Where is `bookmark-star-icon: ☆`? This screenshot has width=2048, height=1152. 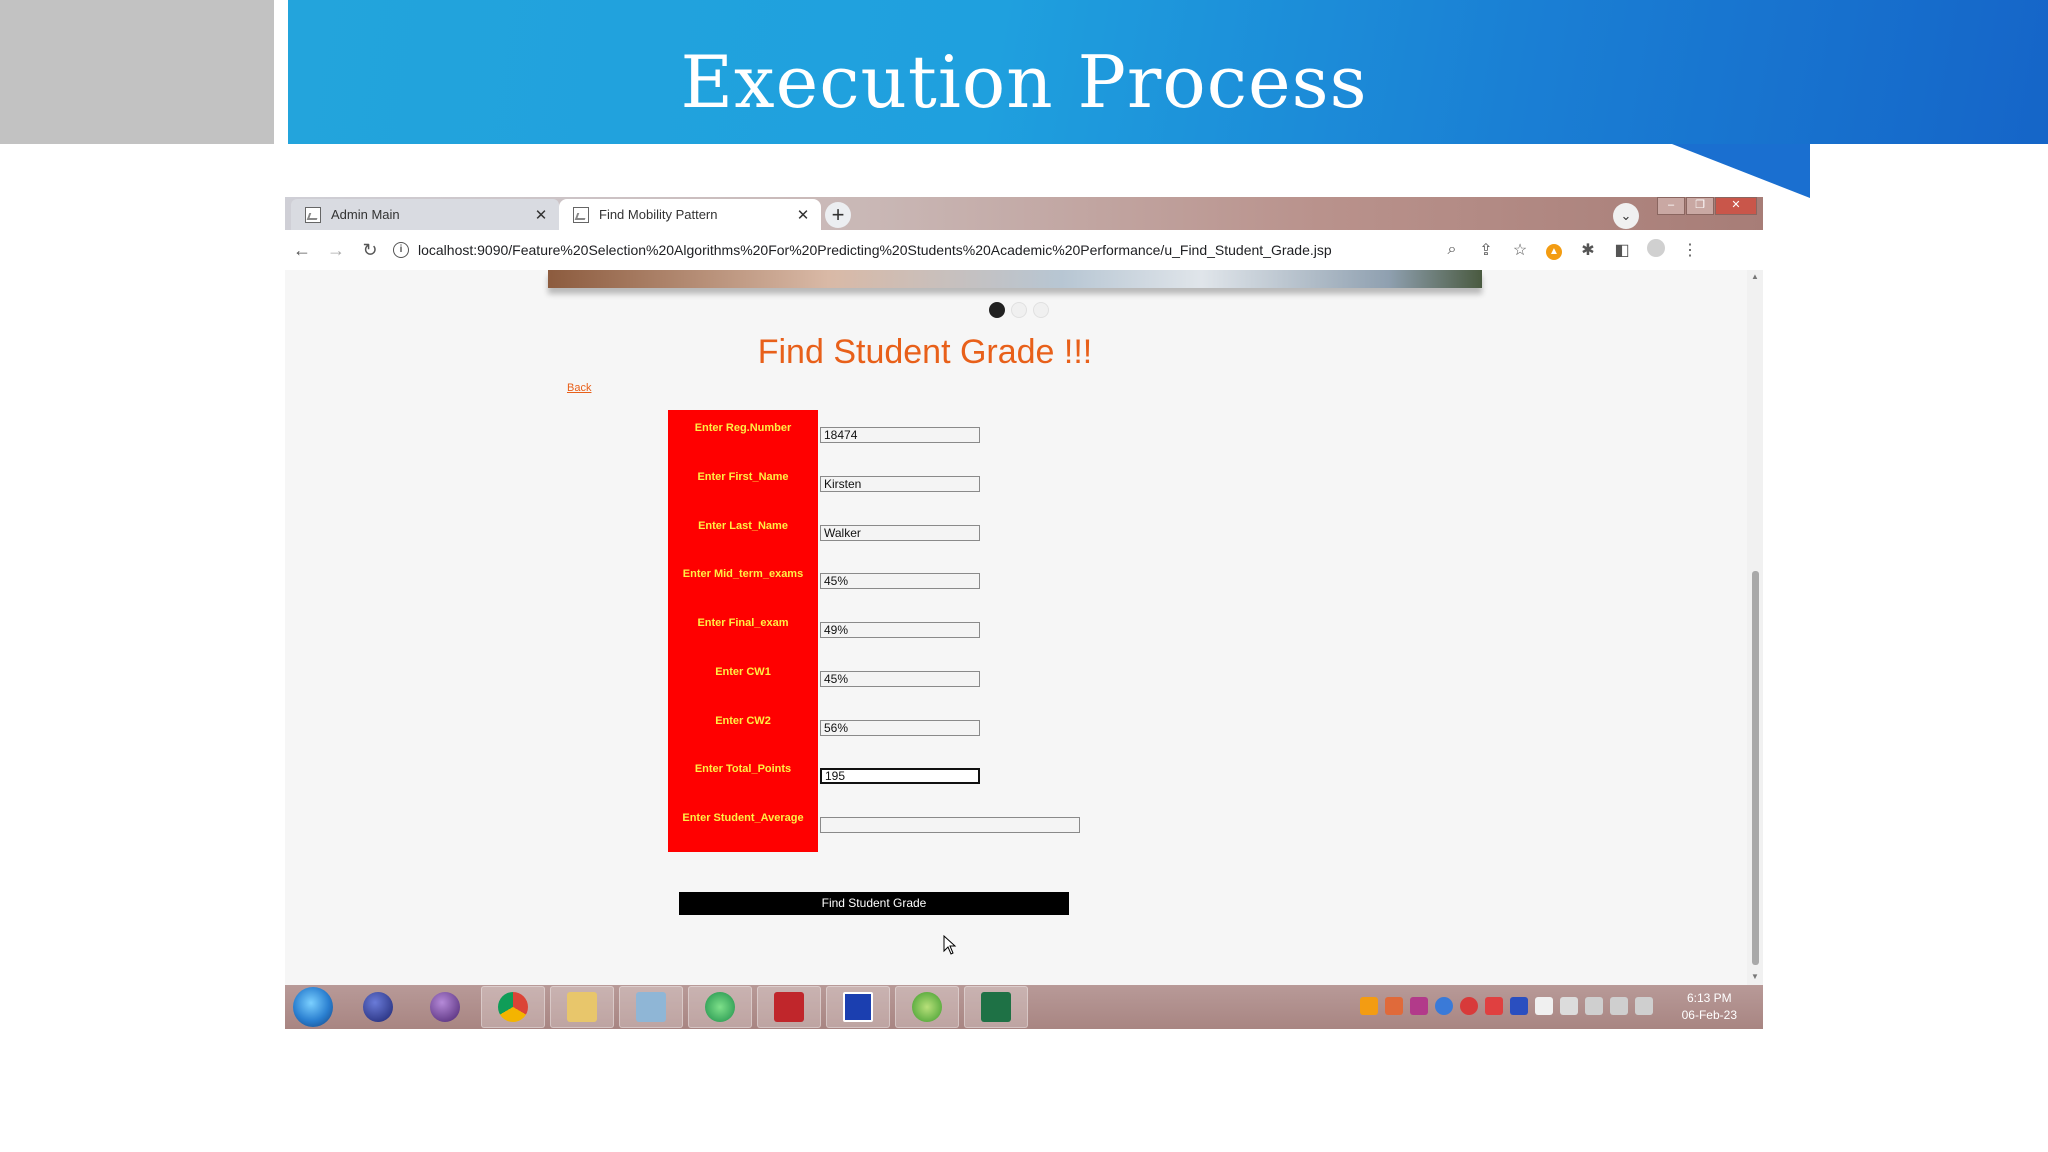
bookmark-star-icon: ☆ is located at coordinates (1520, 250).